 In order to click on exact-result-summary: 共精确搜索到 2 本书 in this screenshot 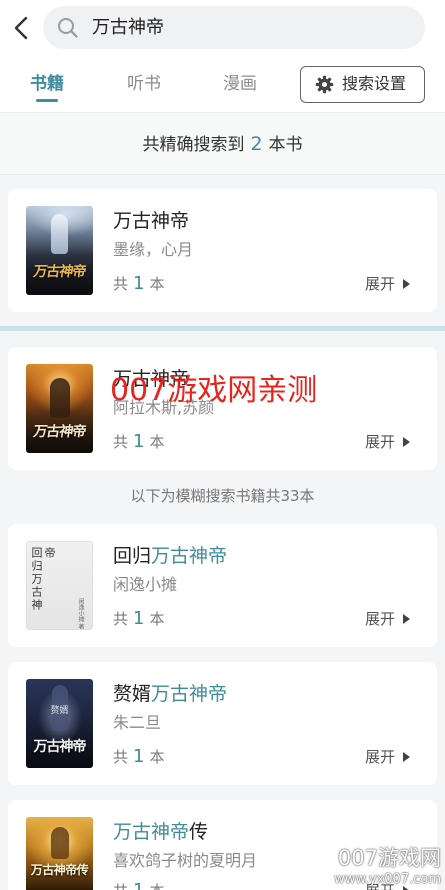, I will do `click(222, 144)`.